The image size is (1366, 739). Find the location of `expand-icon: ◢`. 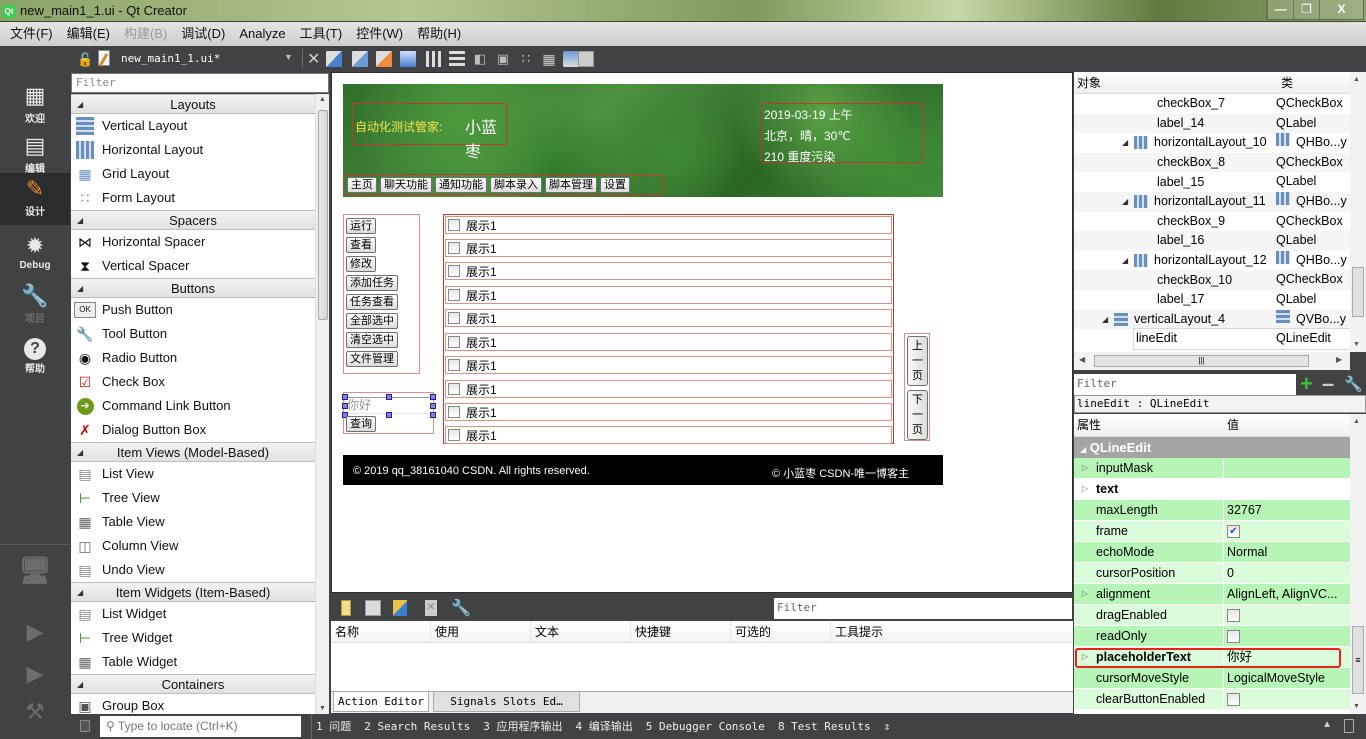

expand-icon: ◢ is located at coordinates (1128, 142).